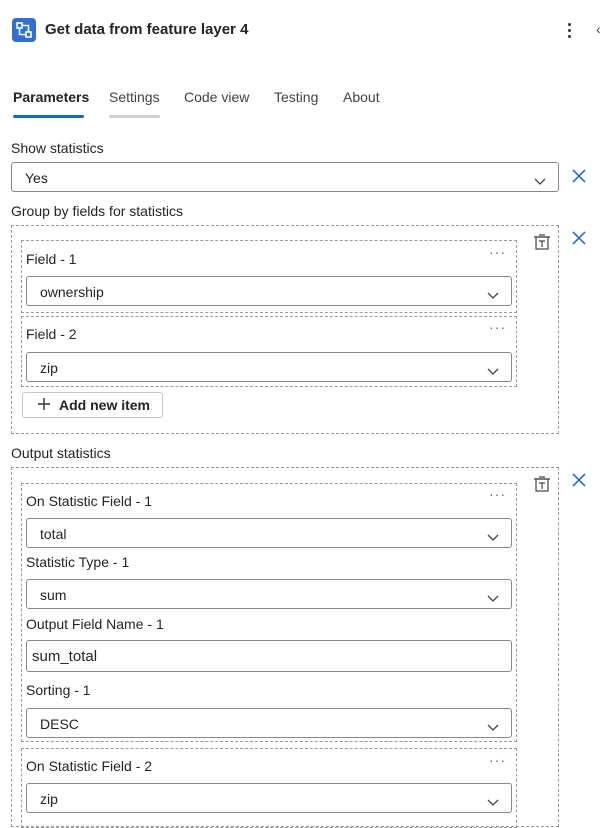 Image resolution: width=603 pixels, height=828 pixels. Describe the element at coordinates (269, 533) in the screenshot. I see `statistic-field-dropdown: total` at that location.